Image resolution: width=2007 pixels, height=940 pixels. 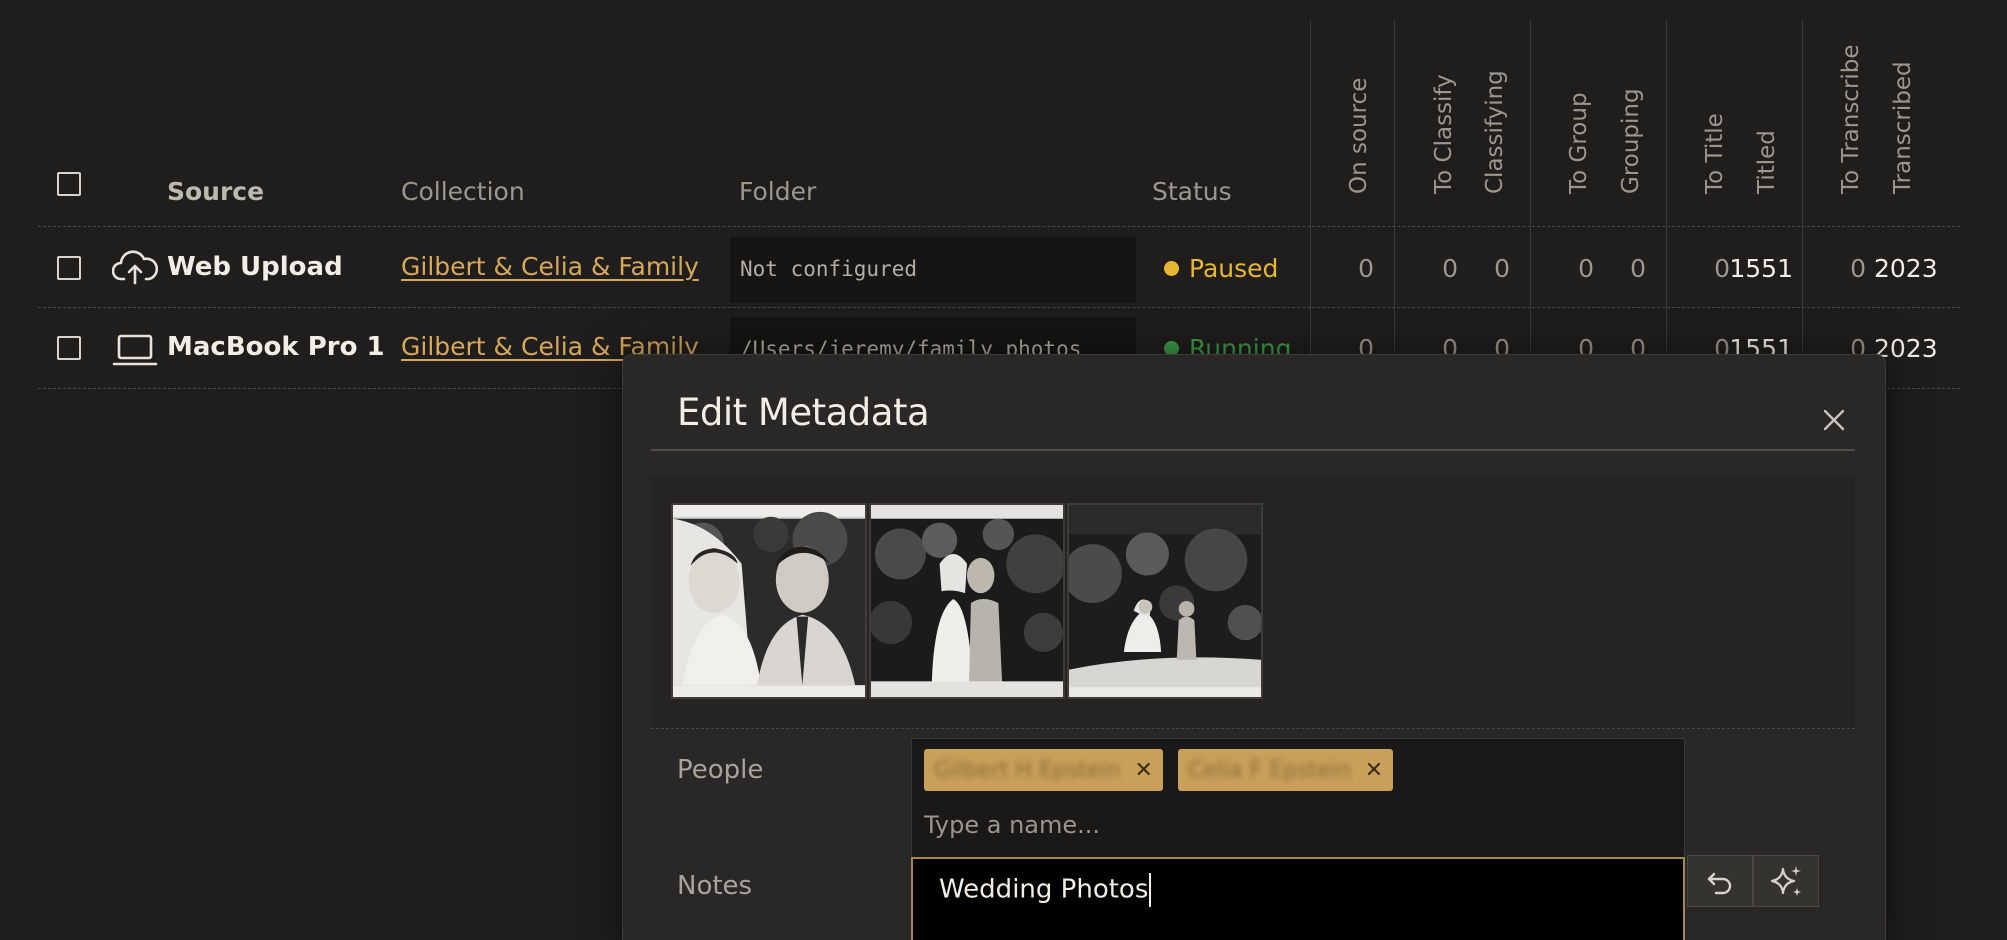 I want to click on status-text: Paused, so click(x=1234, y=268).